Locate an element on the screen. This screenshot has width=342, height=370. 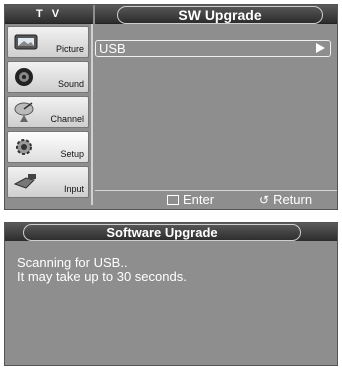
enter-hint: Enter is located at coordinates (190, 199).